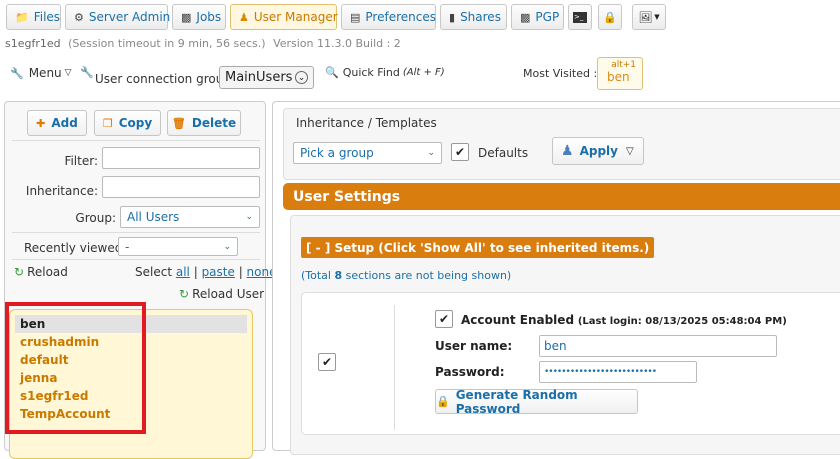 This screenshot has height=459, width=840. What do you see at coordinates (474, 346) in the screenshot?
I see `username-label: User name:` at bounding box center [474, 346].